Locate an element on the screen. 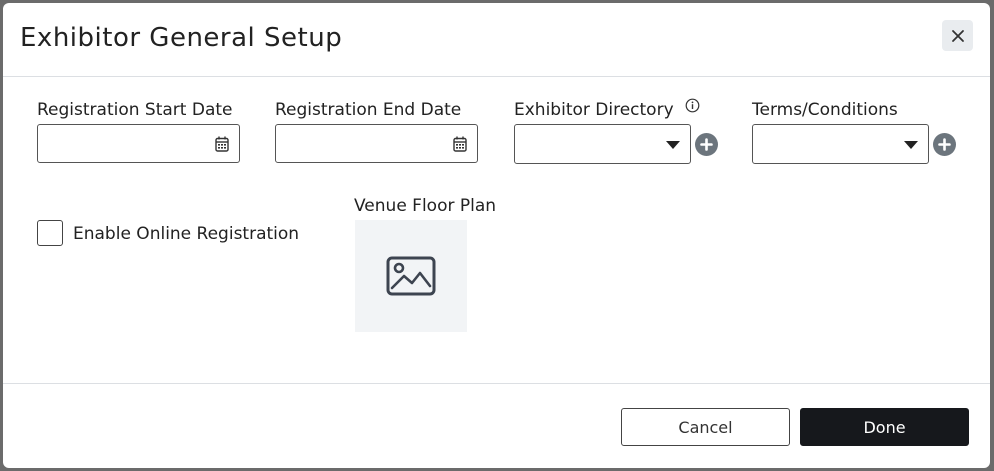  dialog-title: Exhibitor General Setup is located at coordinates (181, 38).